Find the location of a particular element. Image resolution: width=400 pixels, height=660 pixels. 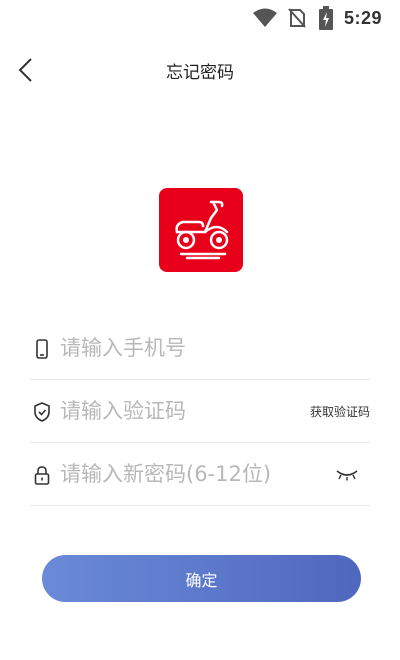

phone-icon is located at coordinates (42, 349).